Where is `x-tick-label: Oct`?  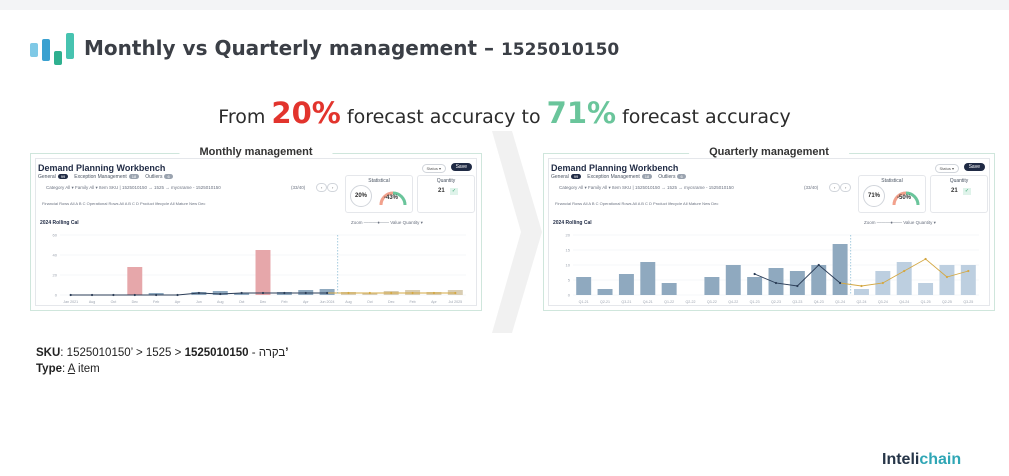 x-tick-label: Oct is located at coordinates (370, 302).